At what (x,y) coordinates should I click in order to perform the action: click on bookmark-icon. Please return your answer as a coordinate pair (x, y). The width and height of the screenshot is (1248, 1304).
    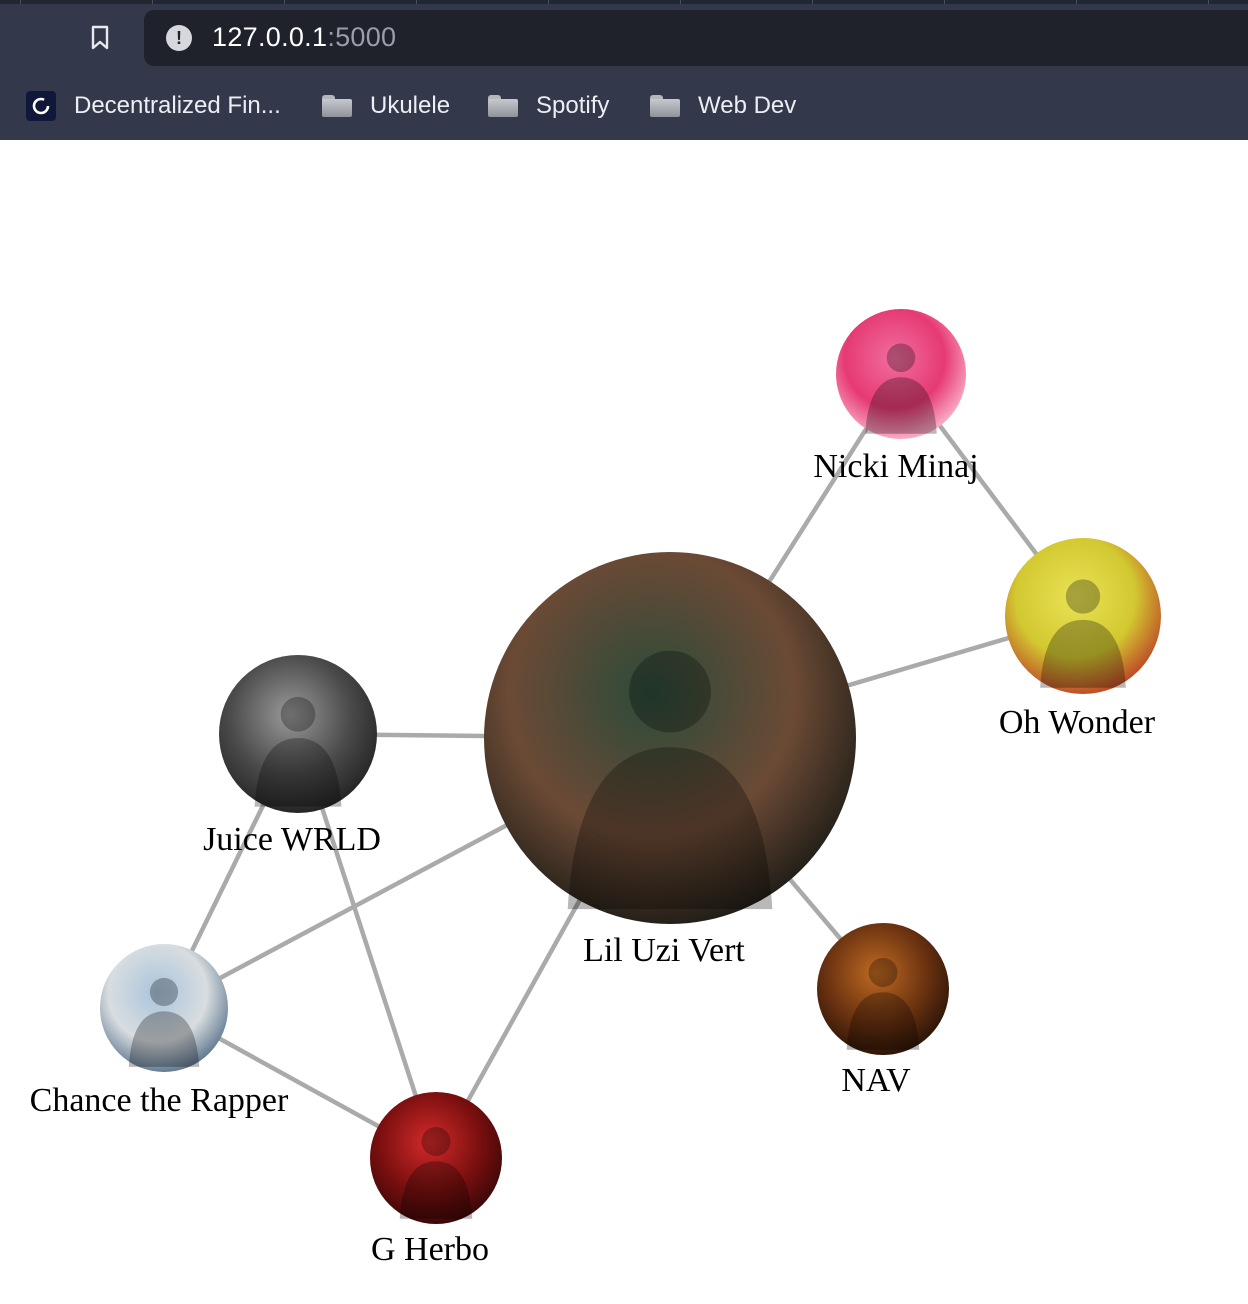
    Looking at the image, I should click on (100, 37).